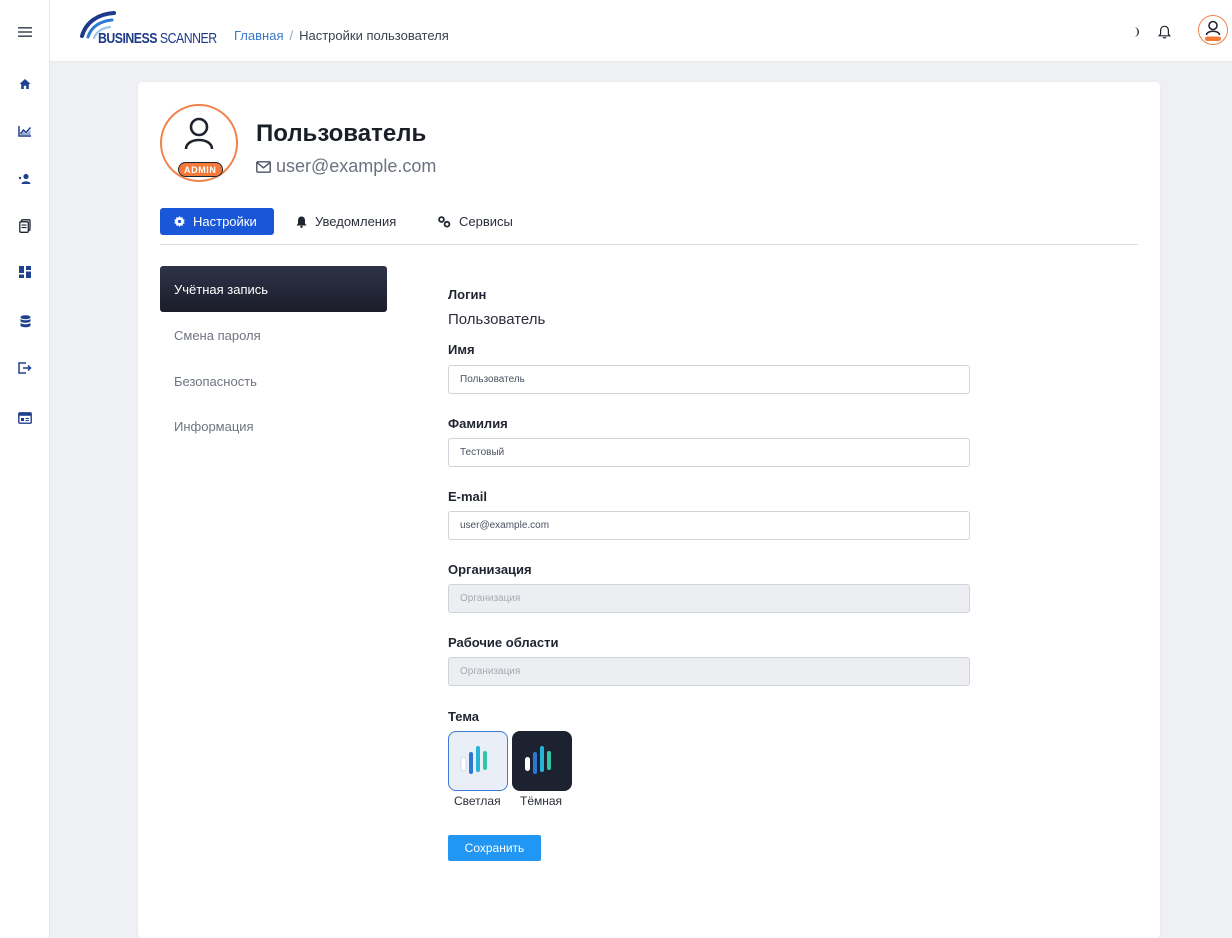  Describe the element at coordinates (497, 319) in the screenshot. I see `login-value: Пользователь` at that location.